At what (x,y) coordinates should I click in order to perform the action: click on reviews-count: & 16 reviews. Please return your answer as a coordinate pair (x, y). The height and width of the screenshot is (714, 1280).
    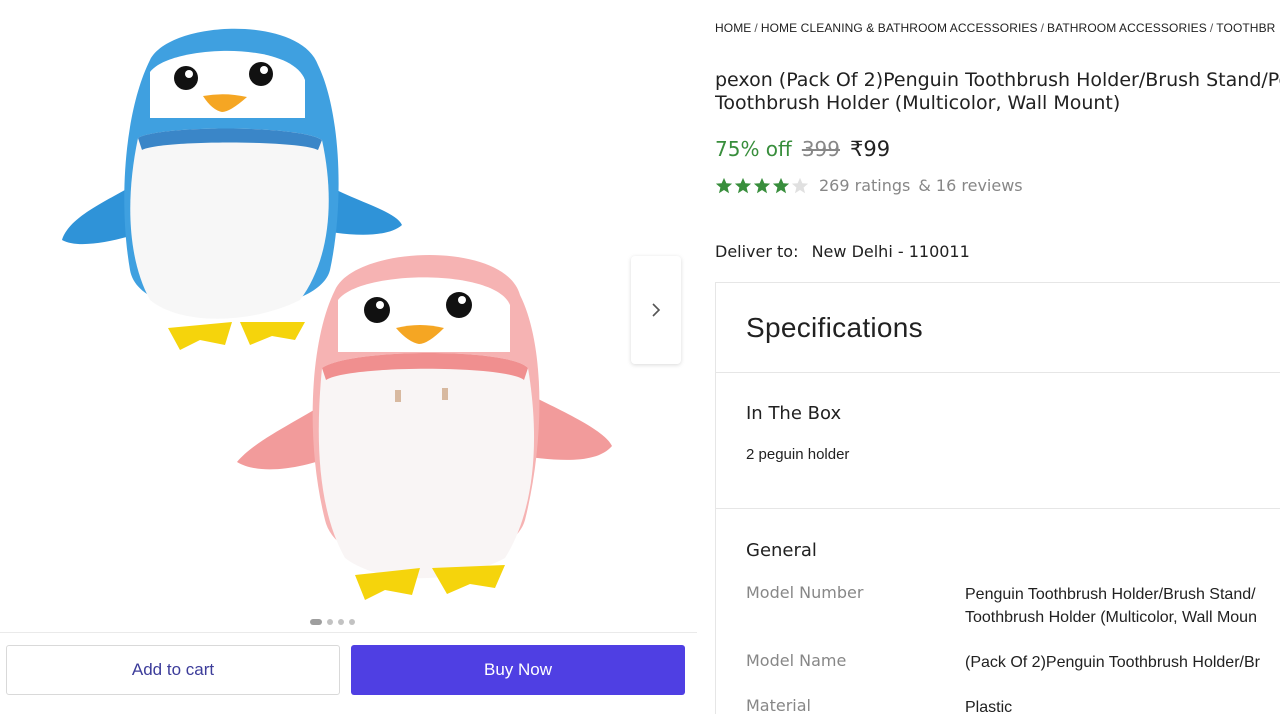
    Looking at the image, I should click on (970, 185).